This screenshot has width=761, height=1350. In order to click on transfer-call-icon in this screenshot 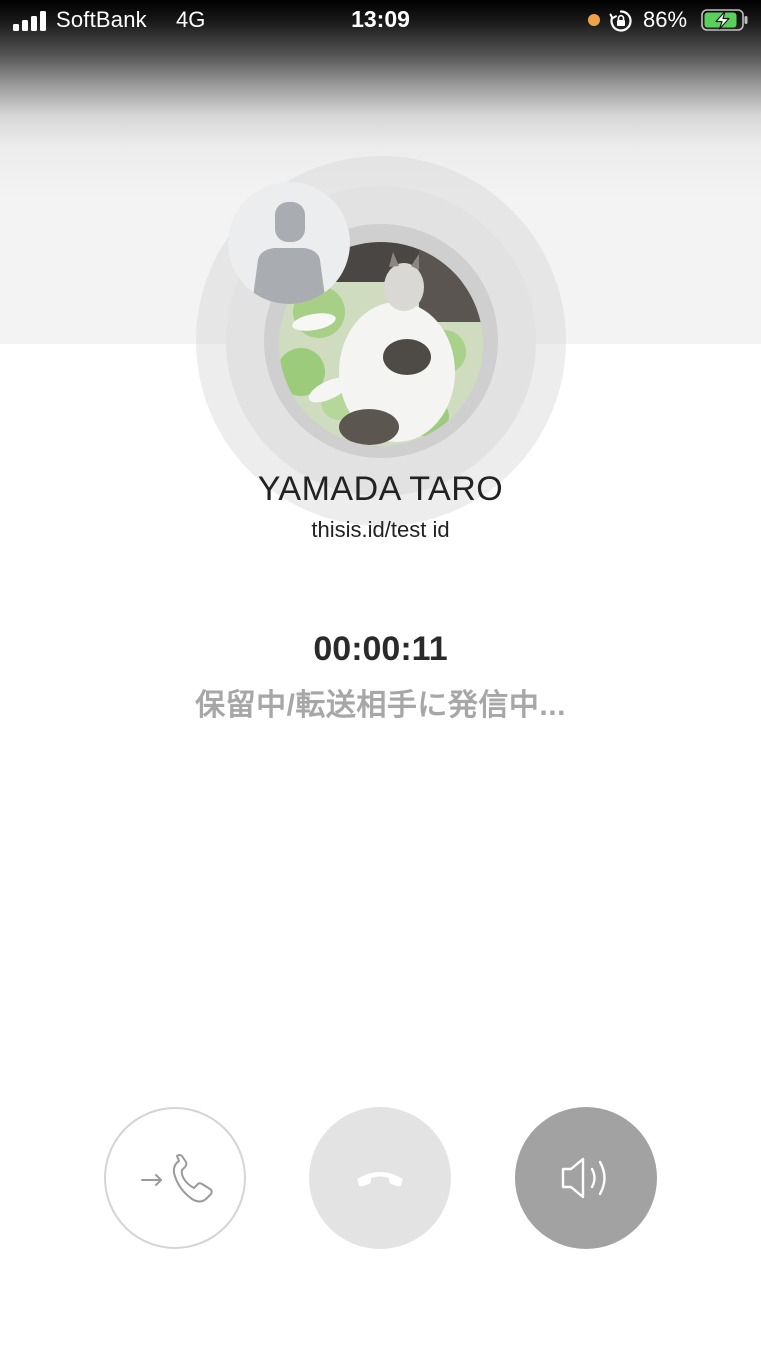, I will do `click(177, 1178)`.